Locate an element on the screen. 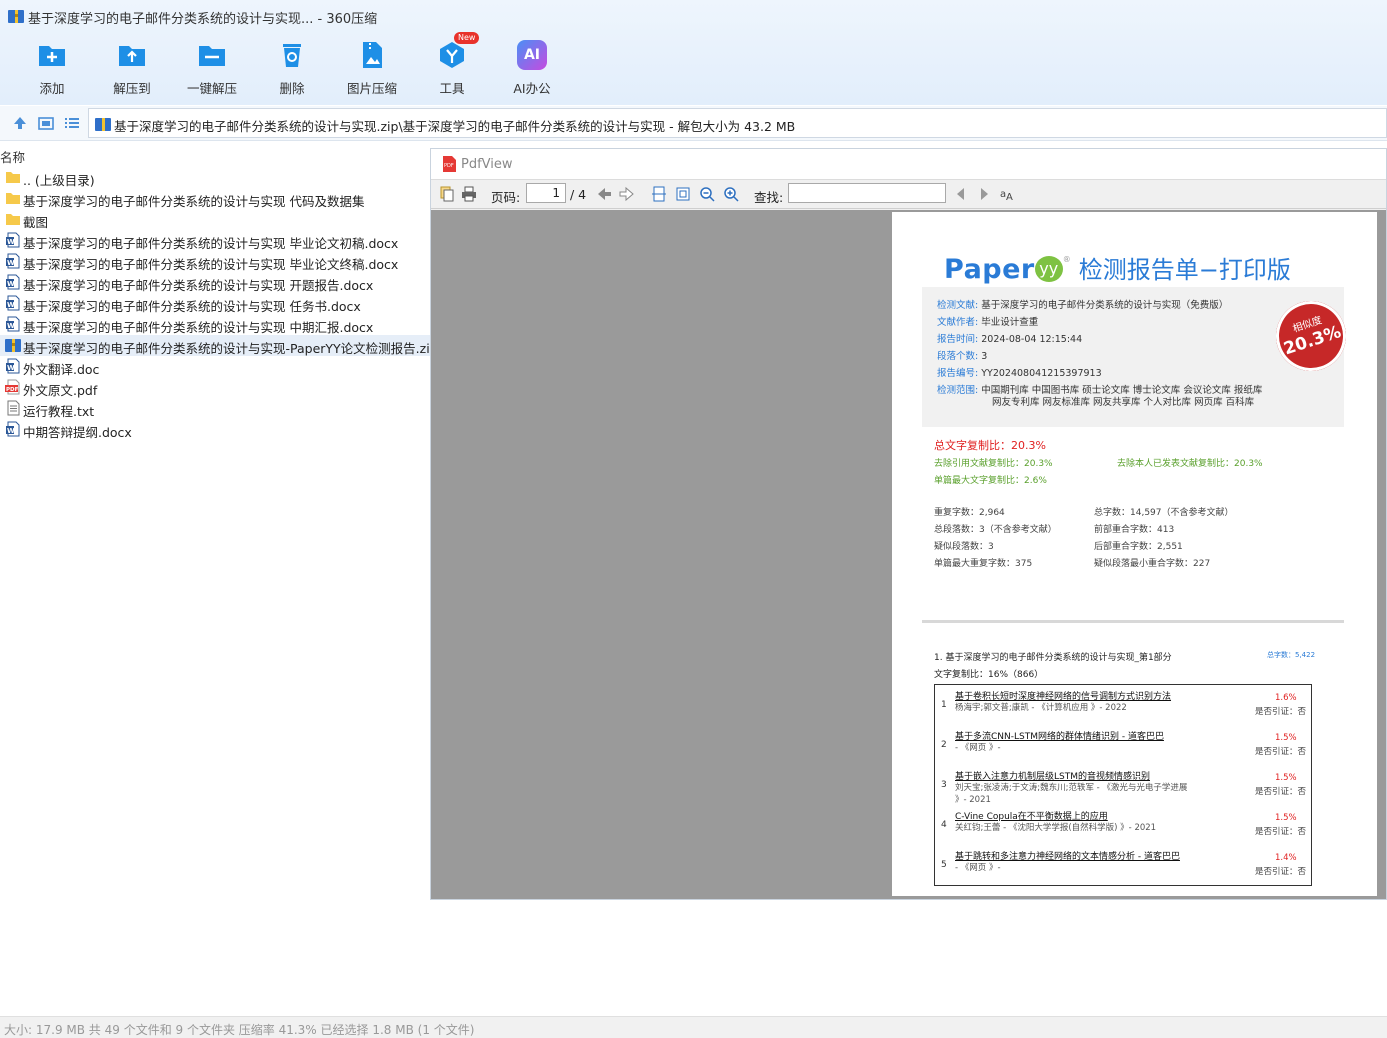 This screenshot has width=1387, height=1038. exclude-cited-ratio: 去除引用文献复制比：20.3% is located at coordinates (993, 464).